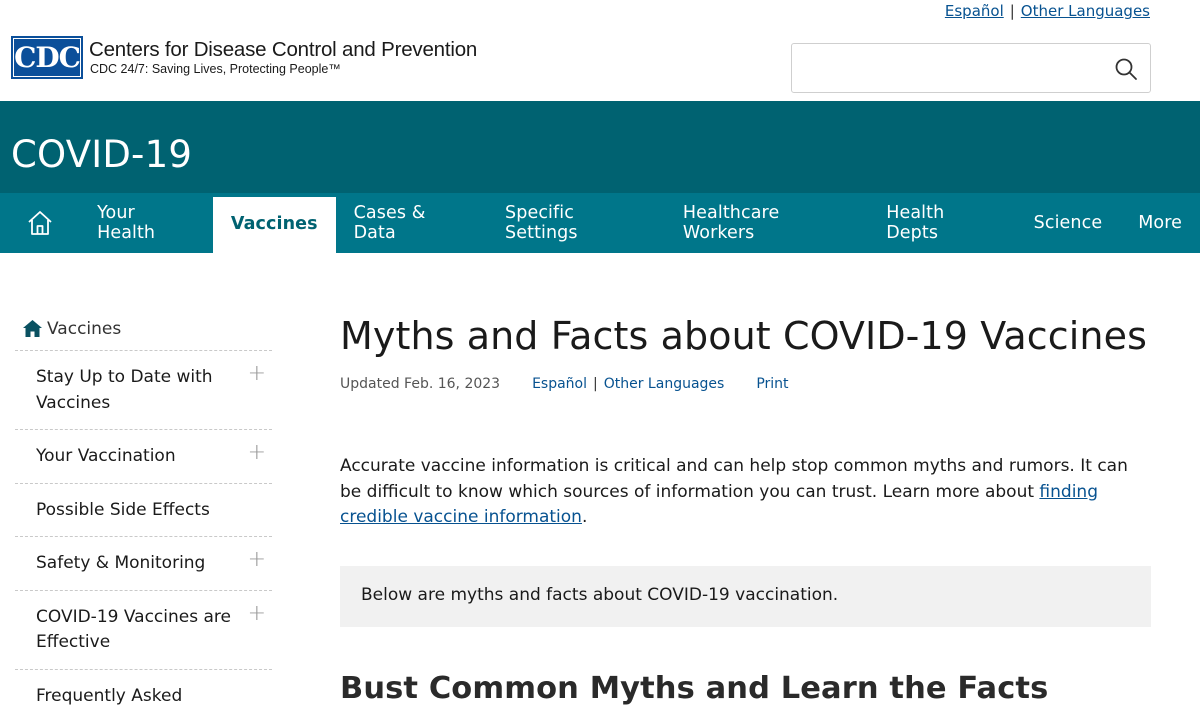  I want to click on nav-your-health: Your Health, so click(146, 223).